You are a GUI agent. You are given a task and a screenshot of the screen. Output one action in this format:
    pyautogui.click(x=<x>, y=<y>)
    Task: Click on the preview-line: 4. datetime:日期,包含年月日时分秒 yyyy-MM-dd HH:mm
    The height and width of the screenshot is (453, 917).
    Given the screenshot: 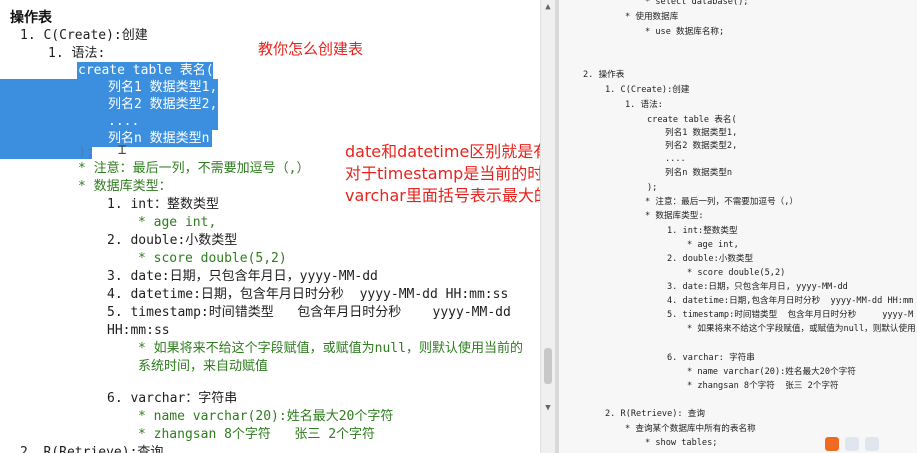 What is the action you would take?
    pyautogui.click(x=790, y=301)
    